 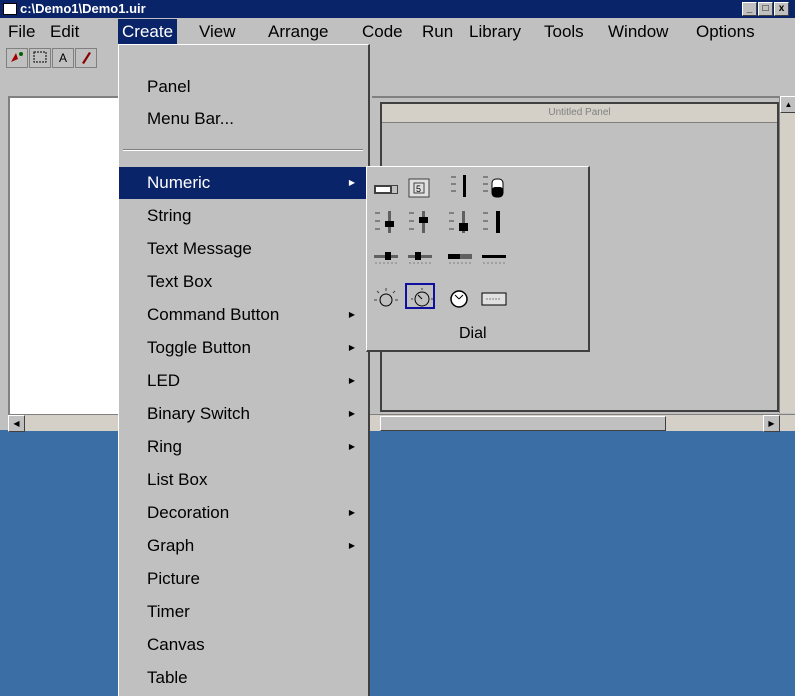 I want to click on menu-code: Code, so click(x=382, y=31).